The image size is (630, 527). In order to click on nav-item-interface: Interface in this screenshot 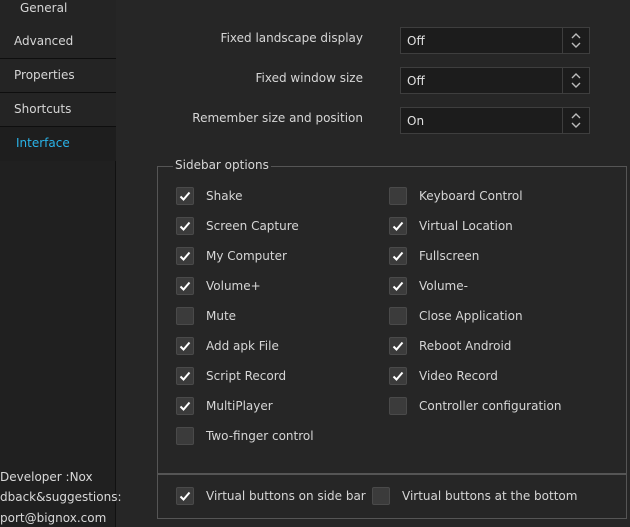, I will do `click(58, 144)`.